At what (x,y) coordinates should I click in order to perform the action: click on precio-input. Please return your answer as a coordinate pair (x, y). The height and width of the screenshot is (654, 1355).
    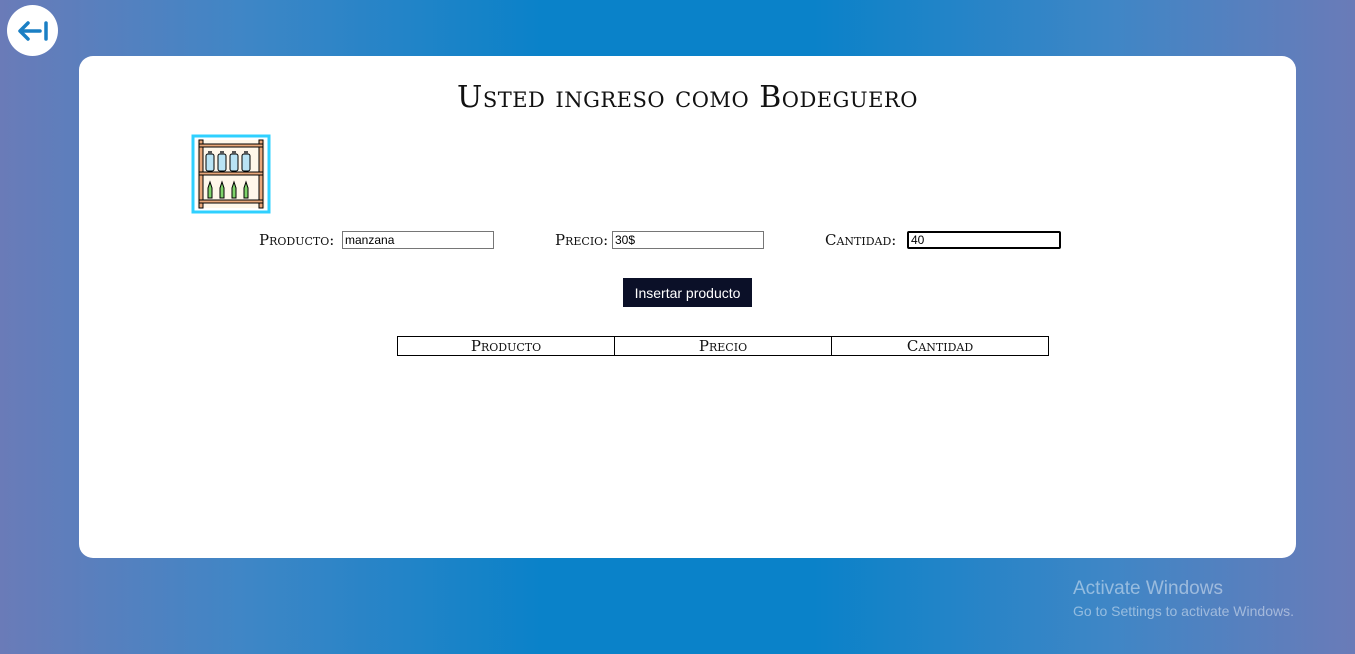
    Looking at the image, I should click on (688, 240).